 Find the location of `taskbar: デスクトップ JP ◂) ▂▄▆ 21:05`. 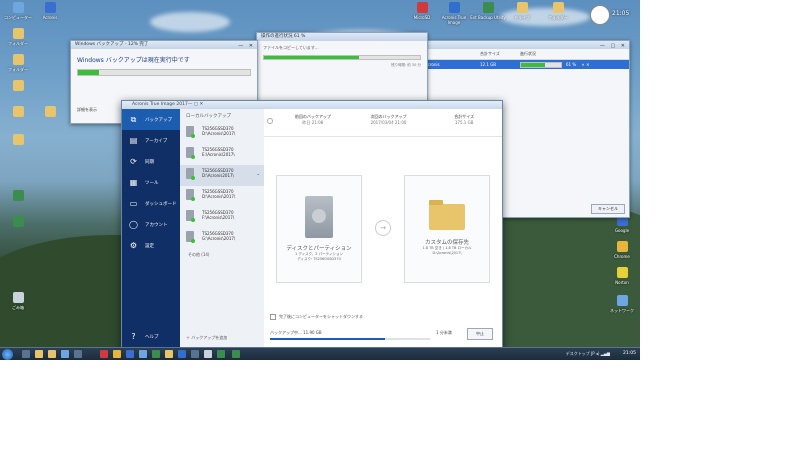

taskbar: デスクトップ JP ◂) ▂▄▆ 21:05 is located at coordinates (320, 353).